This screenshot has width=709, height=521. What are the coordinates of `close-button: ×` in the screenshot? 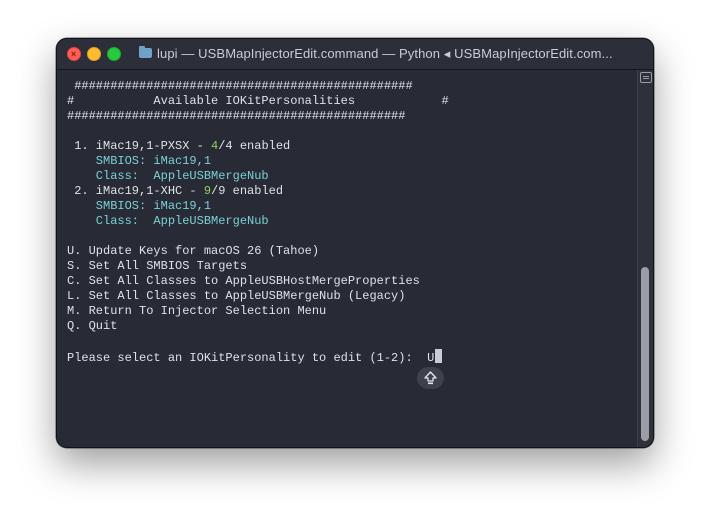 It's located at (74, 54).